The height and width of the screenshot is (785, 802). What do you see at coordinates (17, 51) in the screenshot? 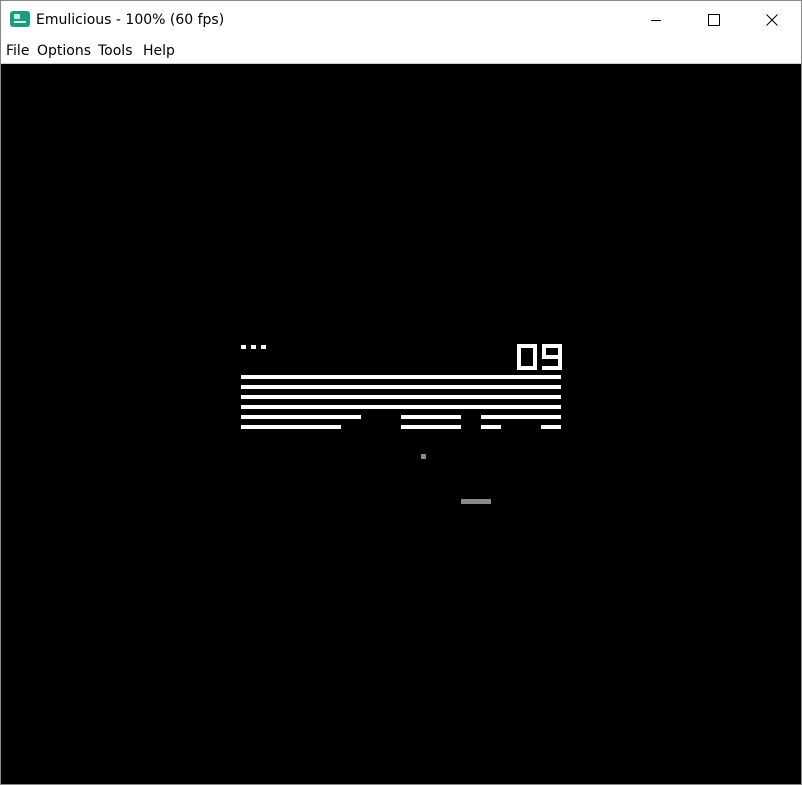
I see `menu-file: File` at bounding box center [17, 51].